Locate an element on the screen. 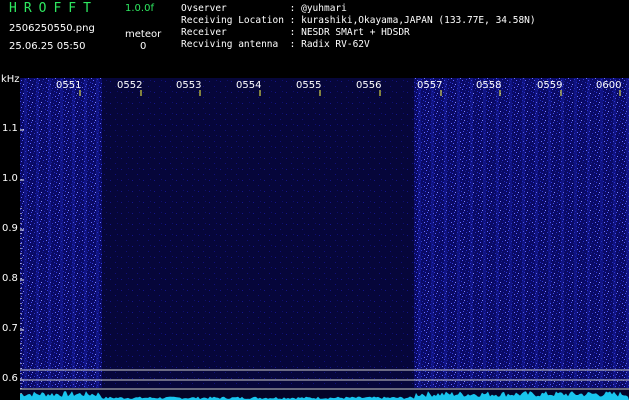 Image resolution: width=629 pixels, height=400 pixels. time-tick-label: 0553 is located at coordinates (189, 85).